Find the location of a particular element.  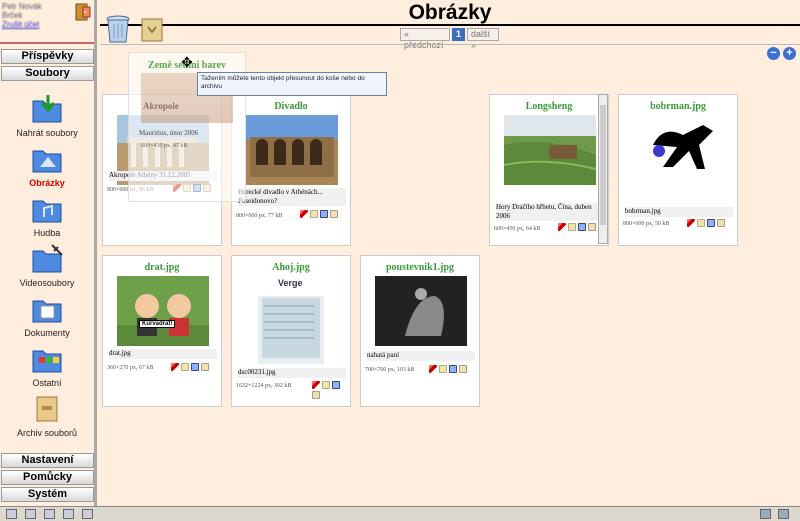

page-title: Obrázky is located at coordinates (450, 12).